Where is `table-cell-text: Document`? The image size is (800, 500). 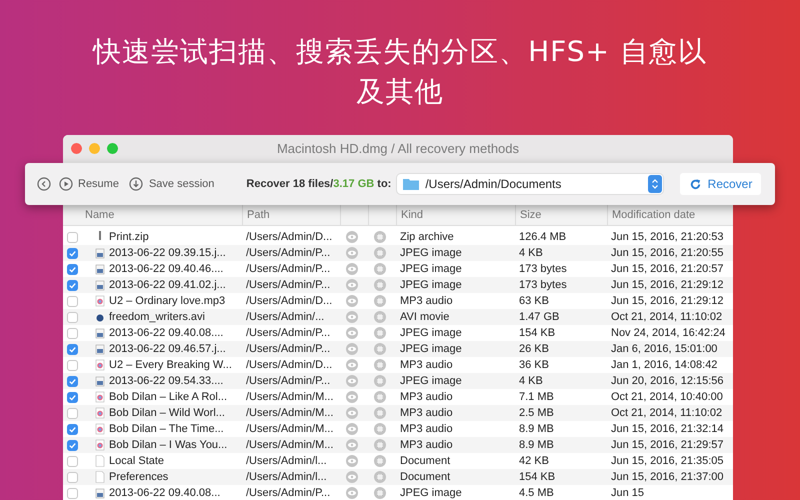
table-cell-text: Document is located at coordinates (425, 477).